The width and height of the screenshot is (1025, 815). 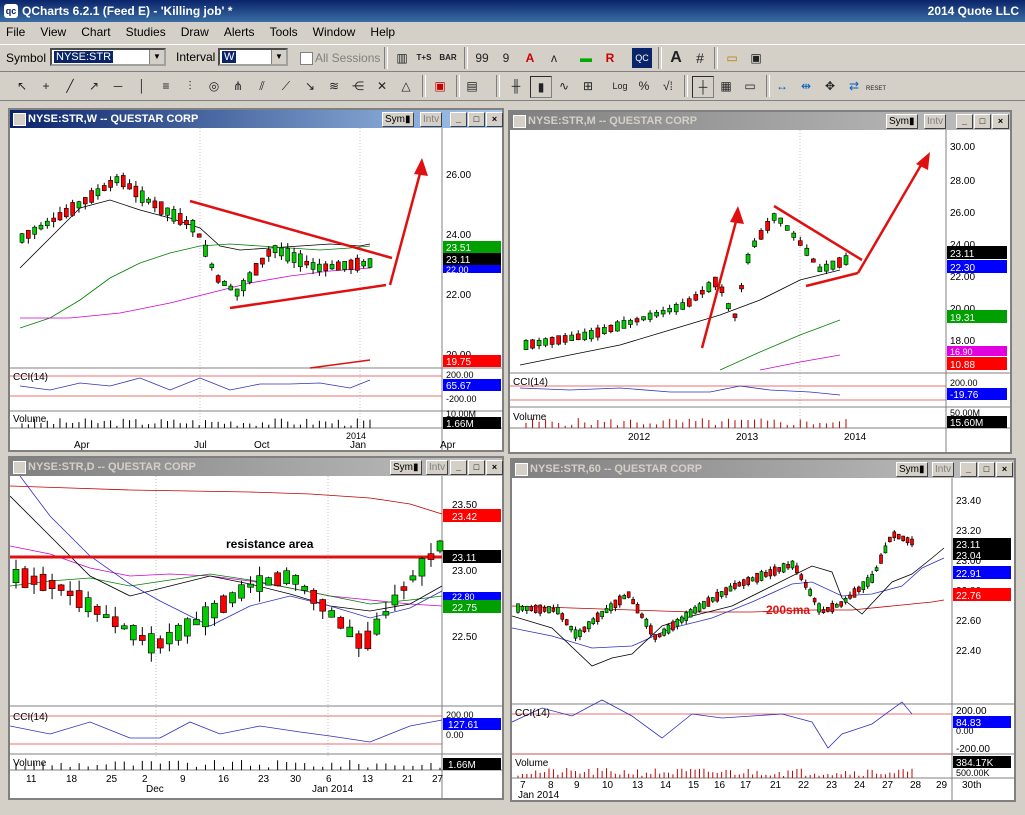 I want to click on scroll-icon: ⇄, so click(x=854, y=86).